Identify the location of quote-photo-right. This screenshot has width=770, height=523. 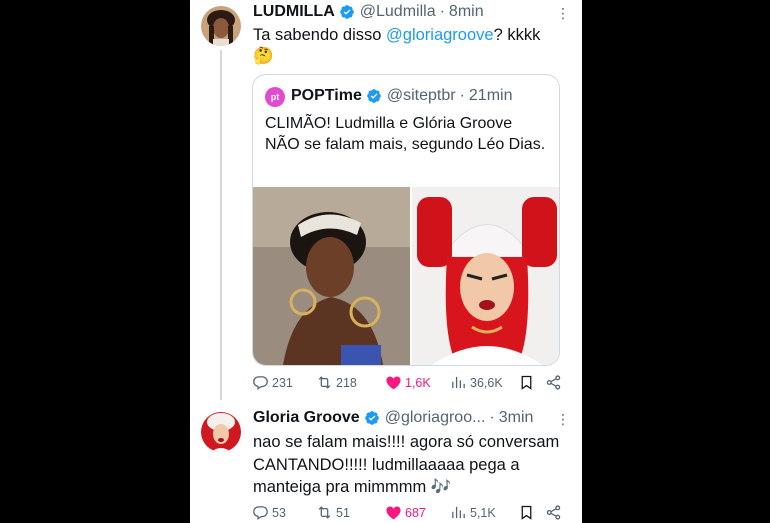
(485, 276).